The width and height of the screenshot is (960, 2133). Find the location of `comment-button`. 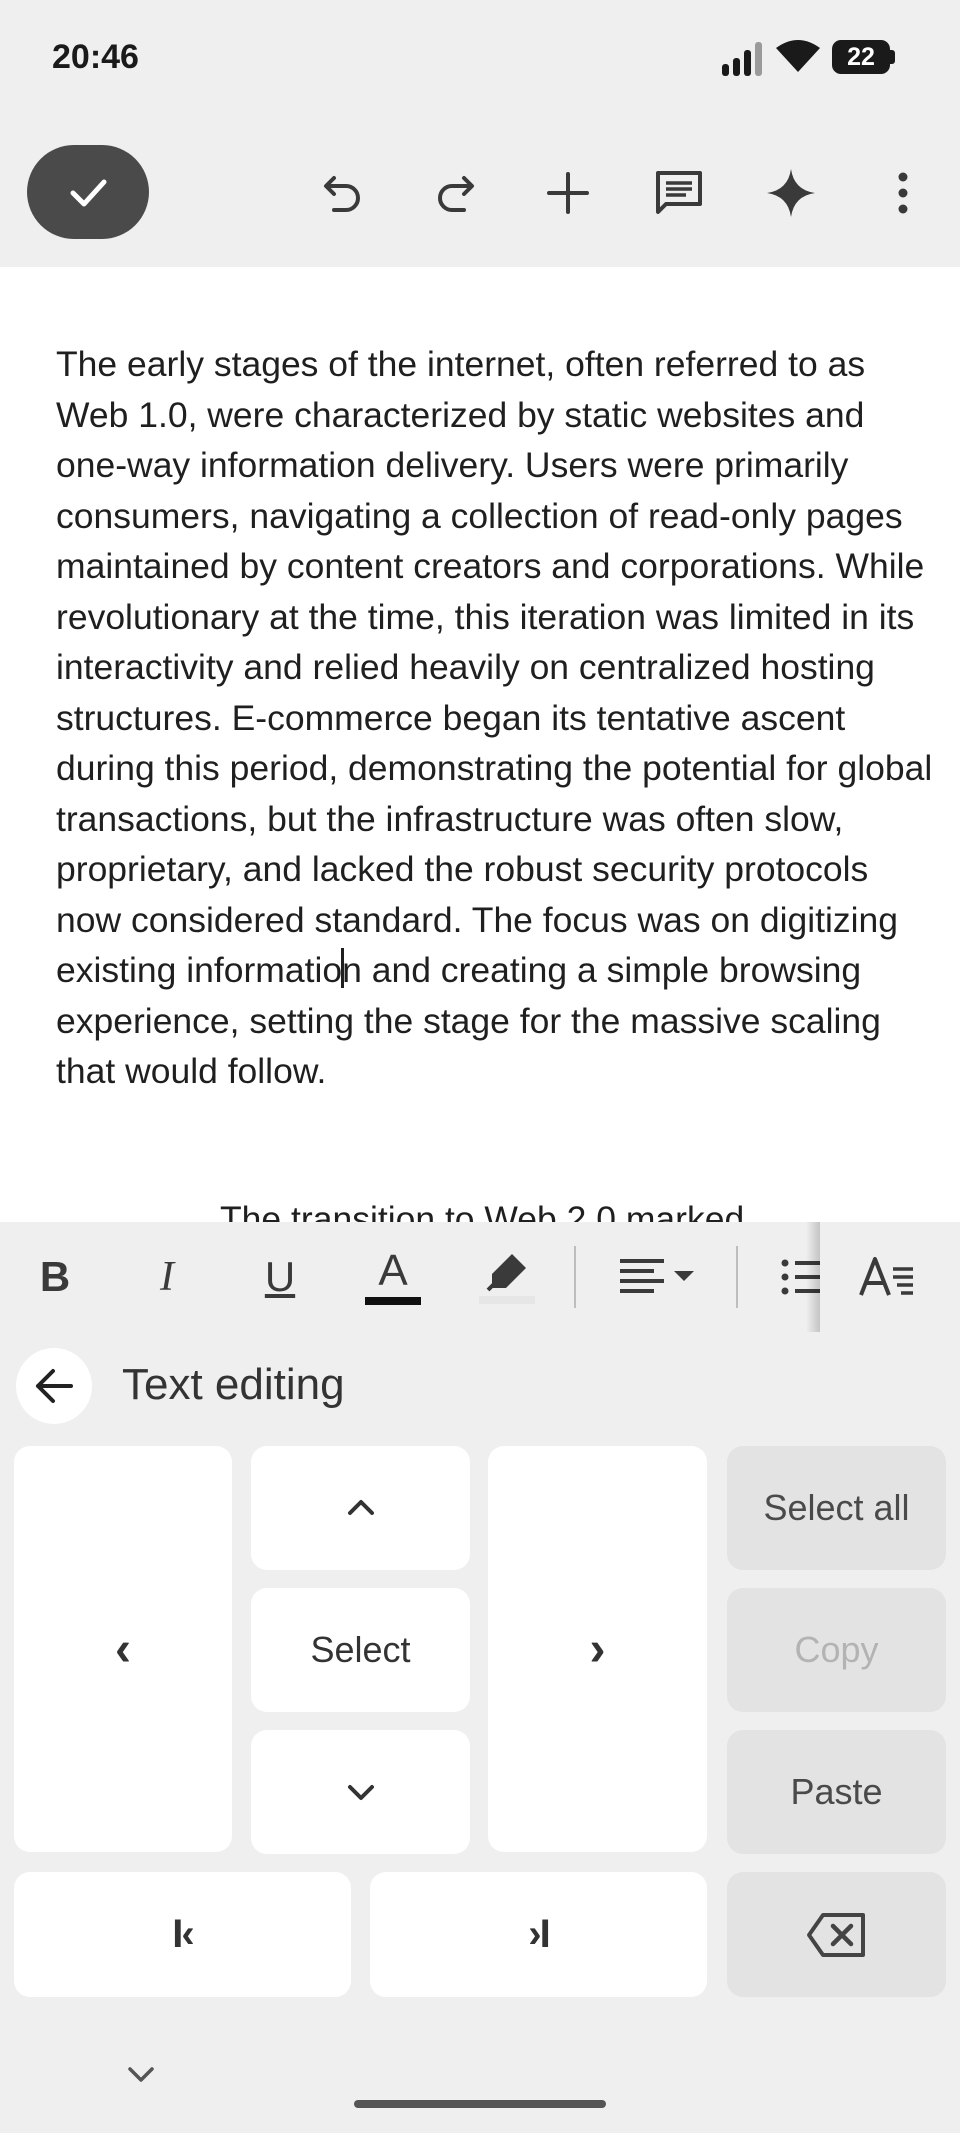

comment-button is located at coordinates (679, 193).